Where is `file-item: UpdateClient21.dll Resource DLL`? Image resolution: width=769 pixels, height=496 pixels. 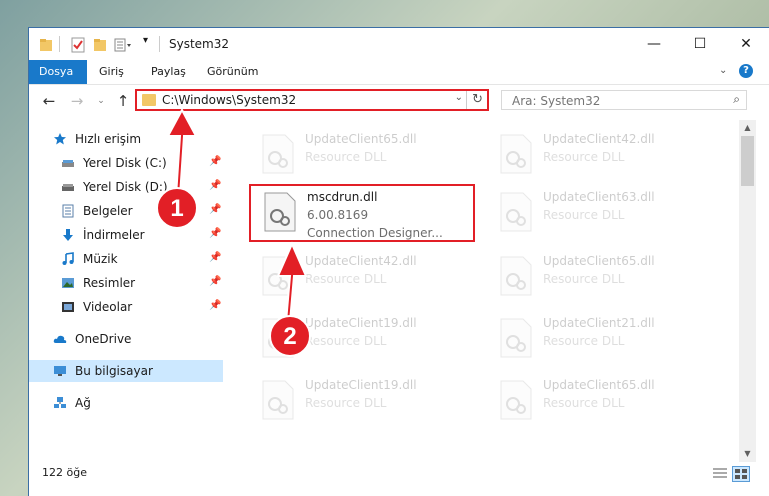 file-item: UpdateClient21.dll Resource DLL is located at coordinates (602, 341).